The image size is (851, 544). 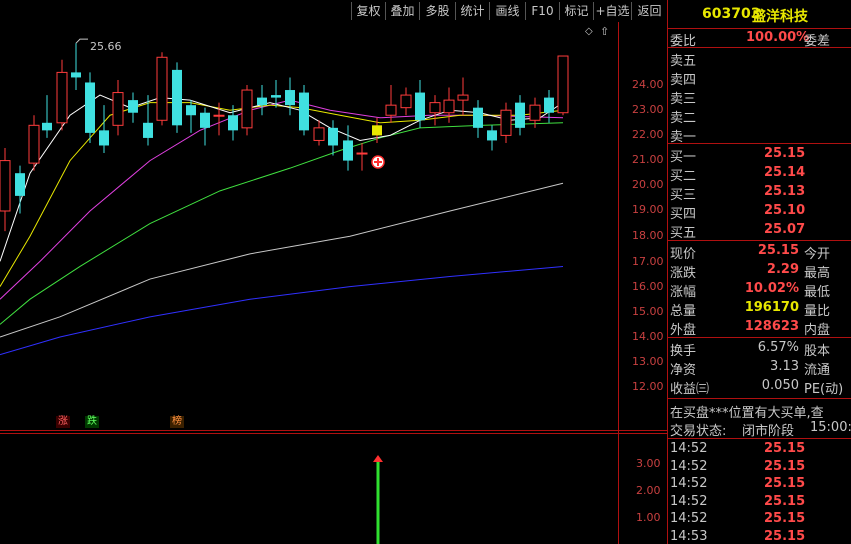 What do you see at coordinates (92, 422) in the screenshot?
I see `flag-down: 跌` at bounding box center [92, 422].